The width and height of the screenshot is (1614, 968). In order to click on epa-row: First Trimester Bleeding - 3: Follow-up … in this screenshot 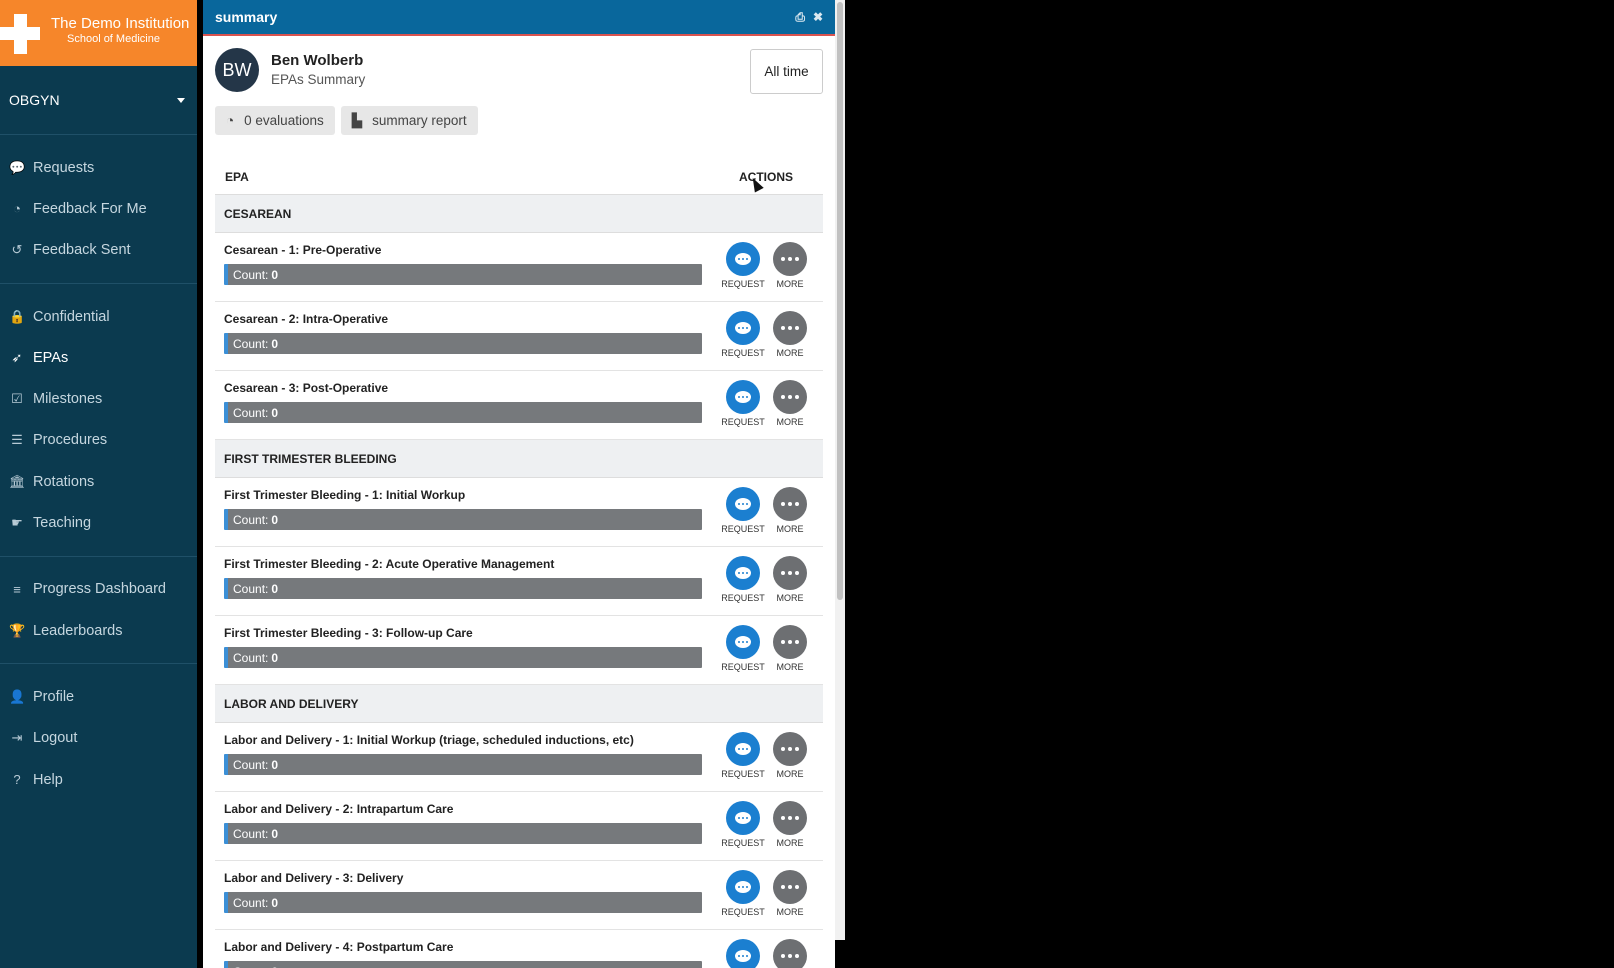, I will do `click(519, 650)`.